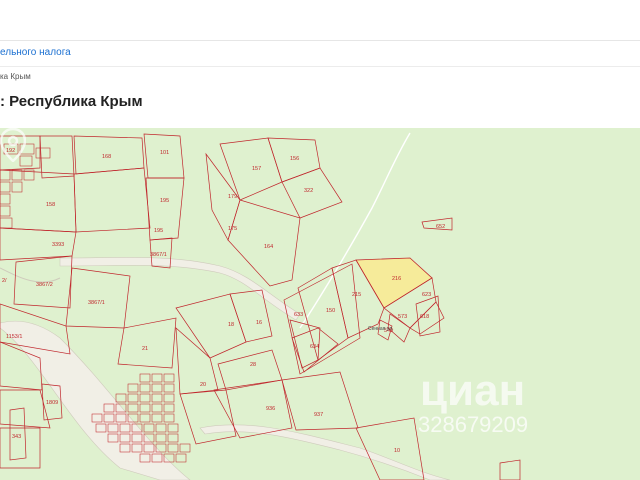  What do you see at coordinates (320, 66) in the screenshot?
I see `divider` at bounding box center [320, 66].